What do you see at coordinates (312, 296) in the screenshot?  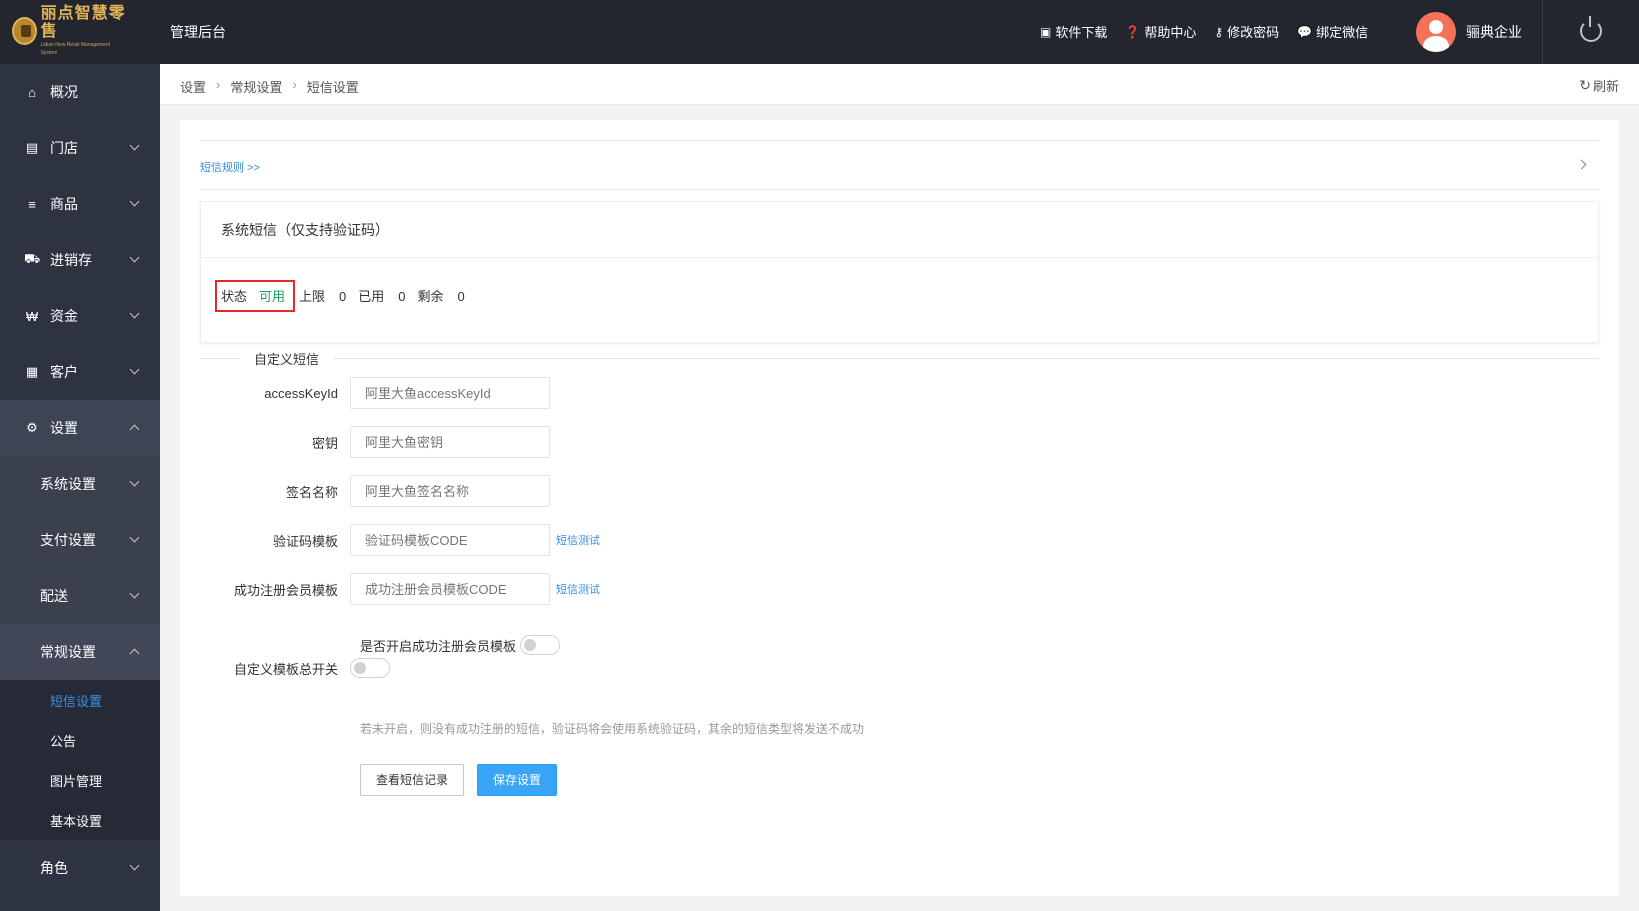 I see `limit-label: 上限` at bounding box center [312, 296].